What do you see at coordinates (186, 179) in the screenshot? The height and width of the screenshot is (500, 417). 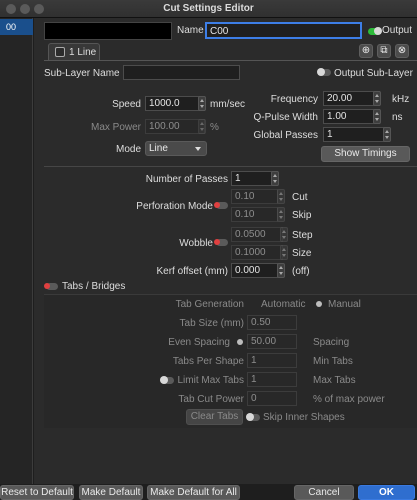 I see `number-of-passes-label: Number of Passes` at bounding box center [186, 179].